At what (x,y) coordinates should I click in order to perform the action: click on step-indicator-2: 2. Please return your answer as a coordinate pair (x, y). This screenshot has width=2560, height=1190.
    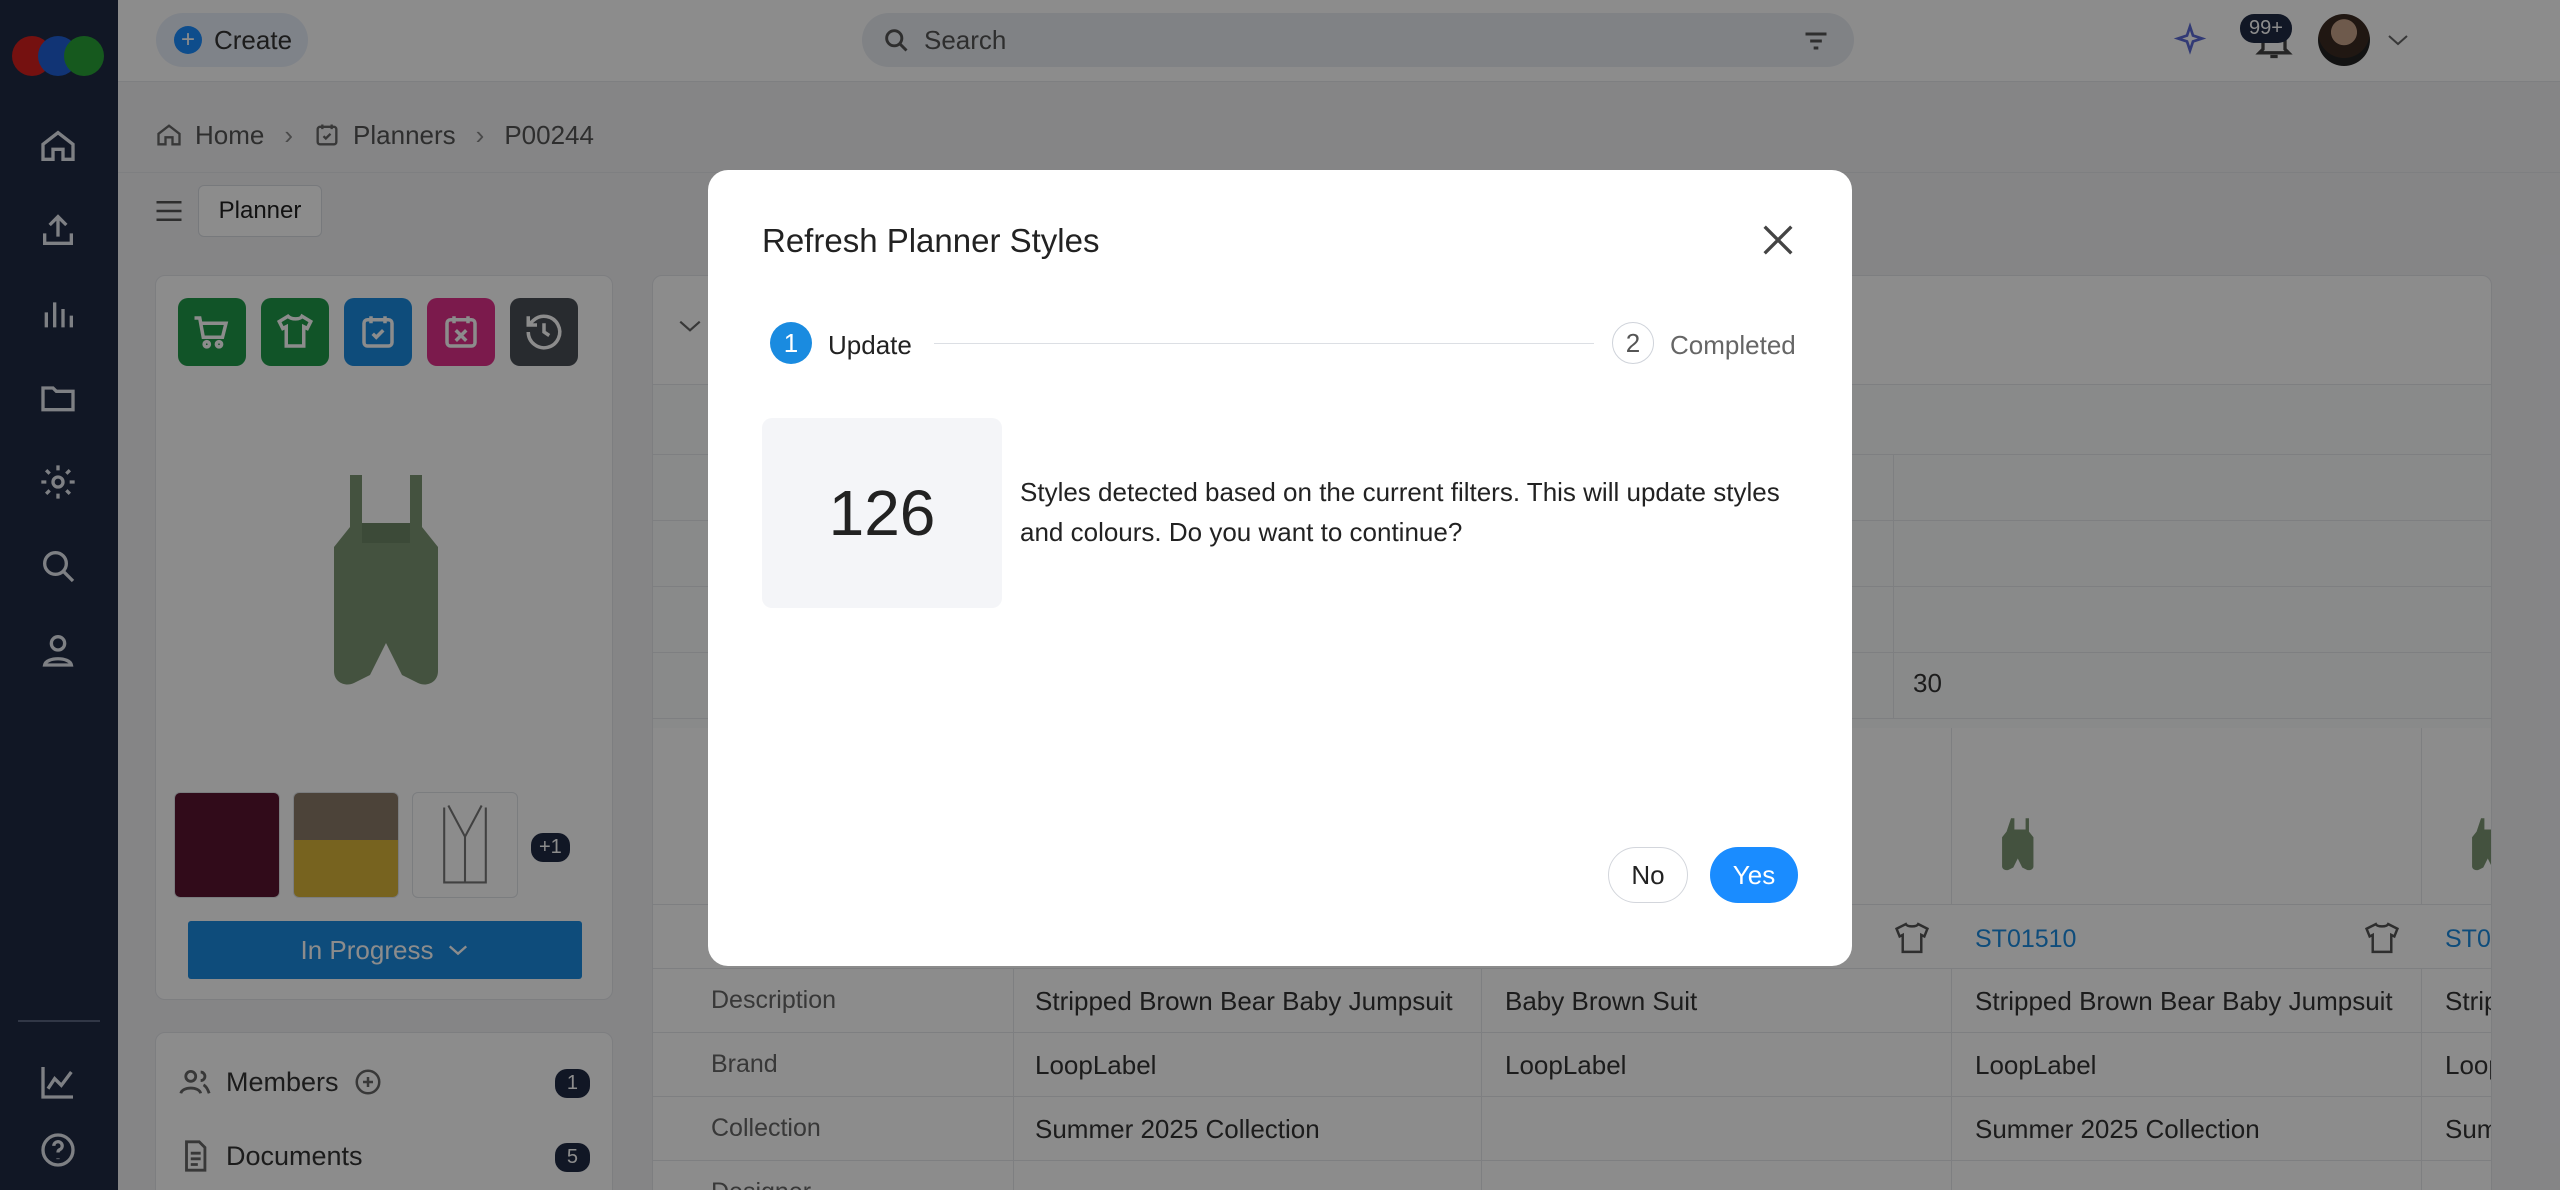
    Looking at the image, I should click on (1633, 343).